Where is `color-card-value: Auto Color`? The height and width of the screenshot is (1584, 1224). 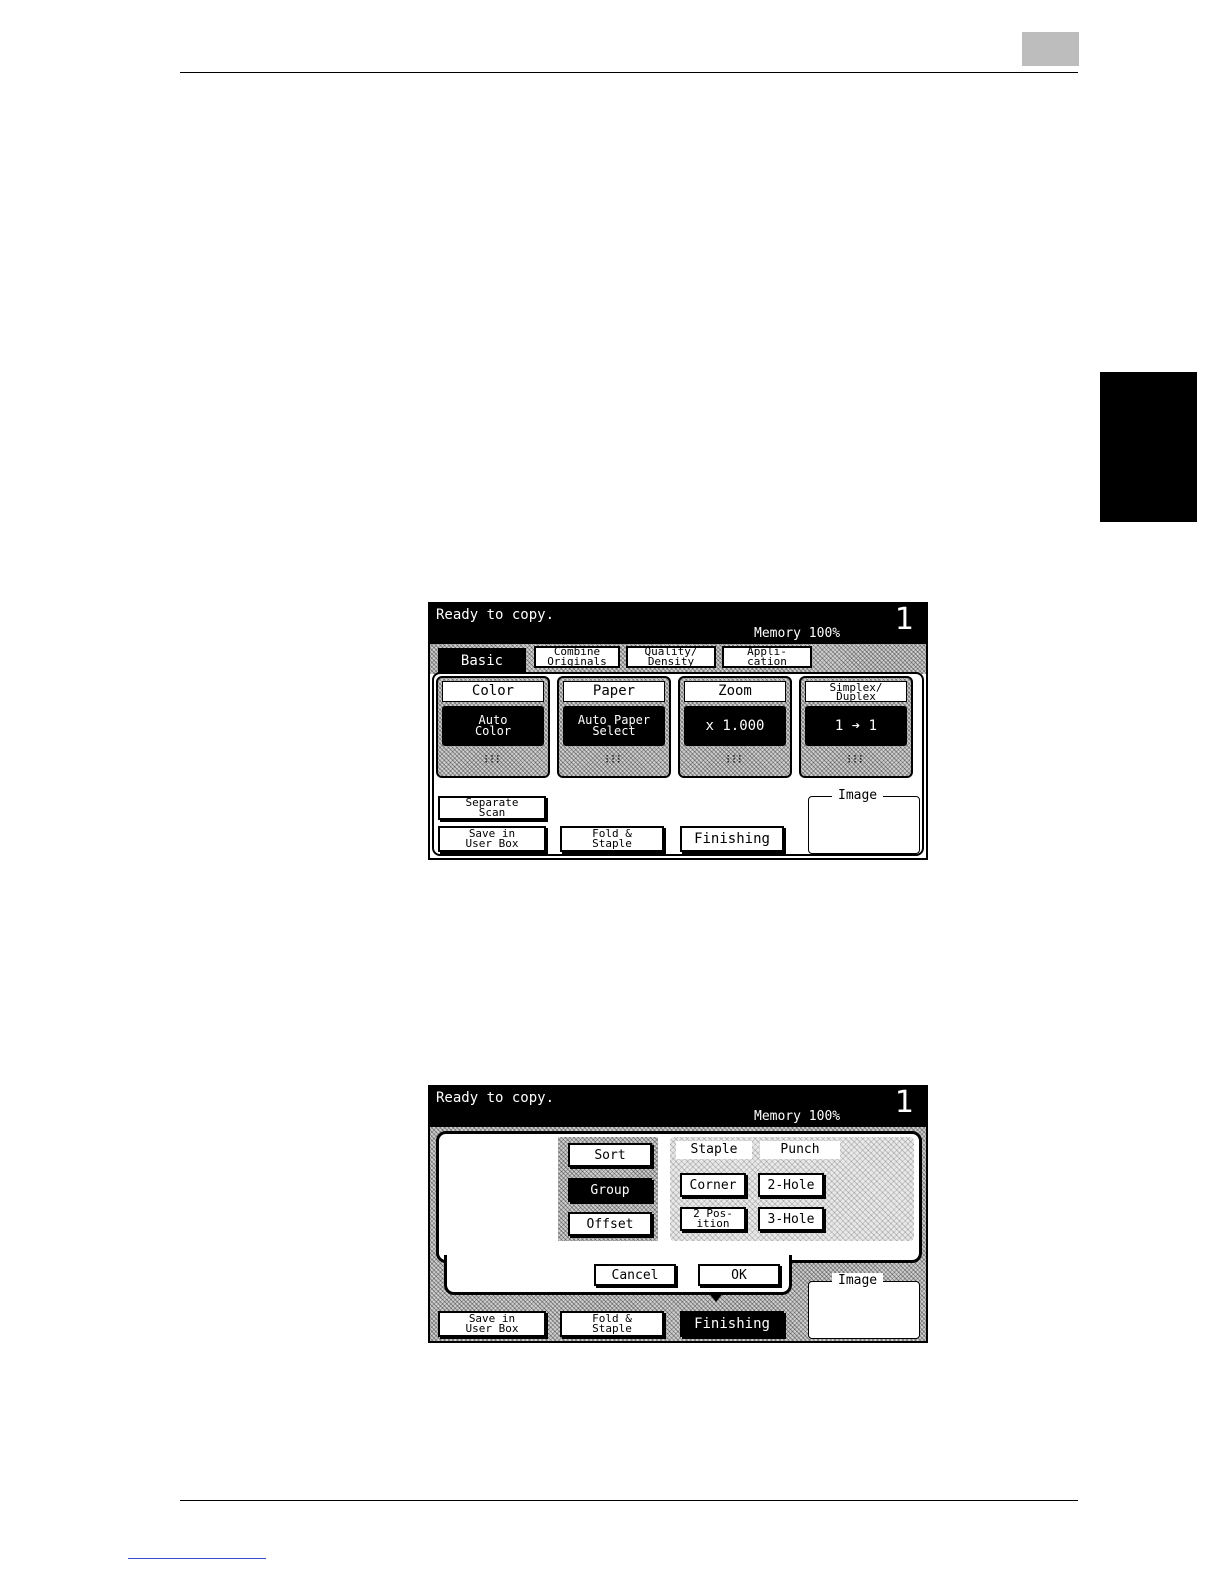
color-card-value: Auto Color is located at coordinates (493, 726).